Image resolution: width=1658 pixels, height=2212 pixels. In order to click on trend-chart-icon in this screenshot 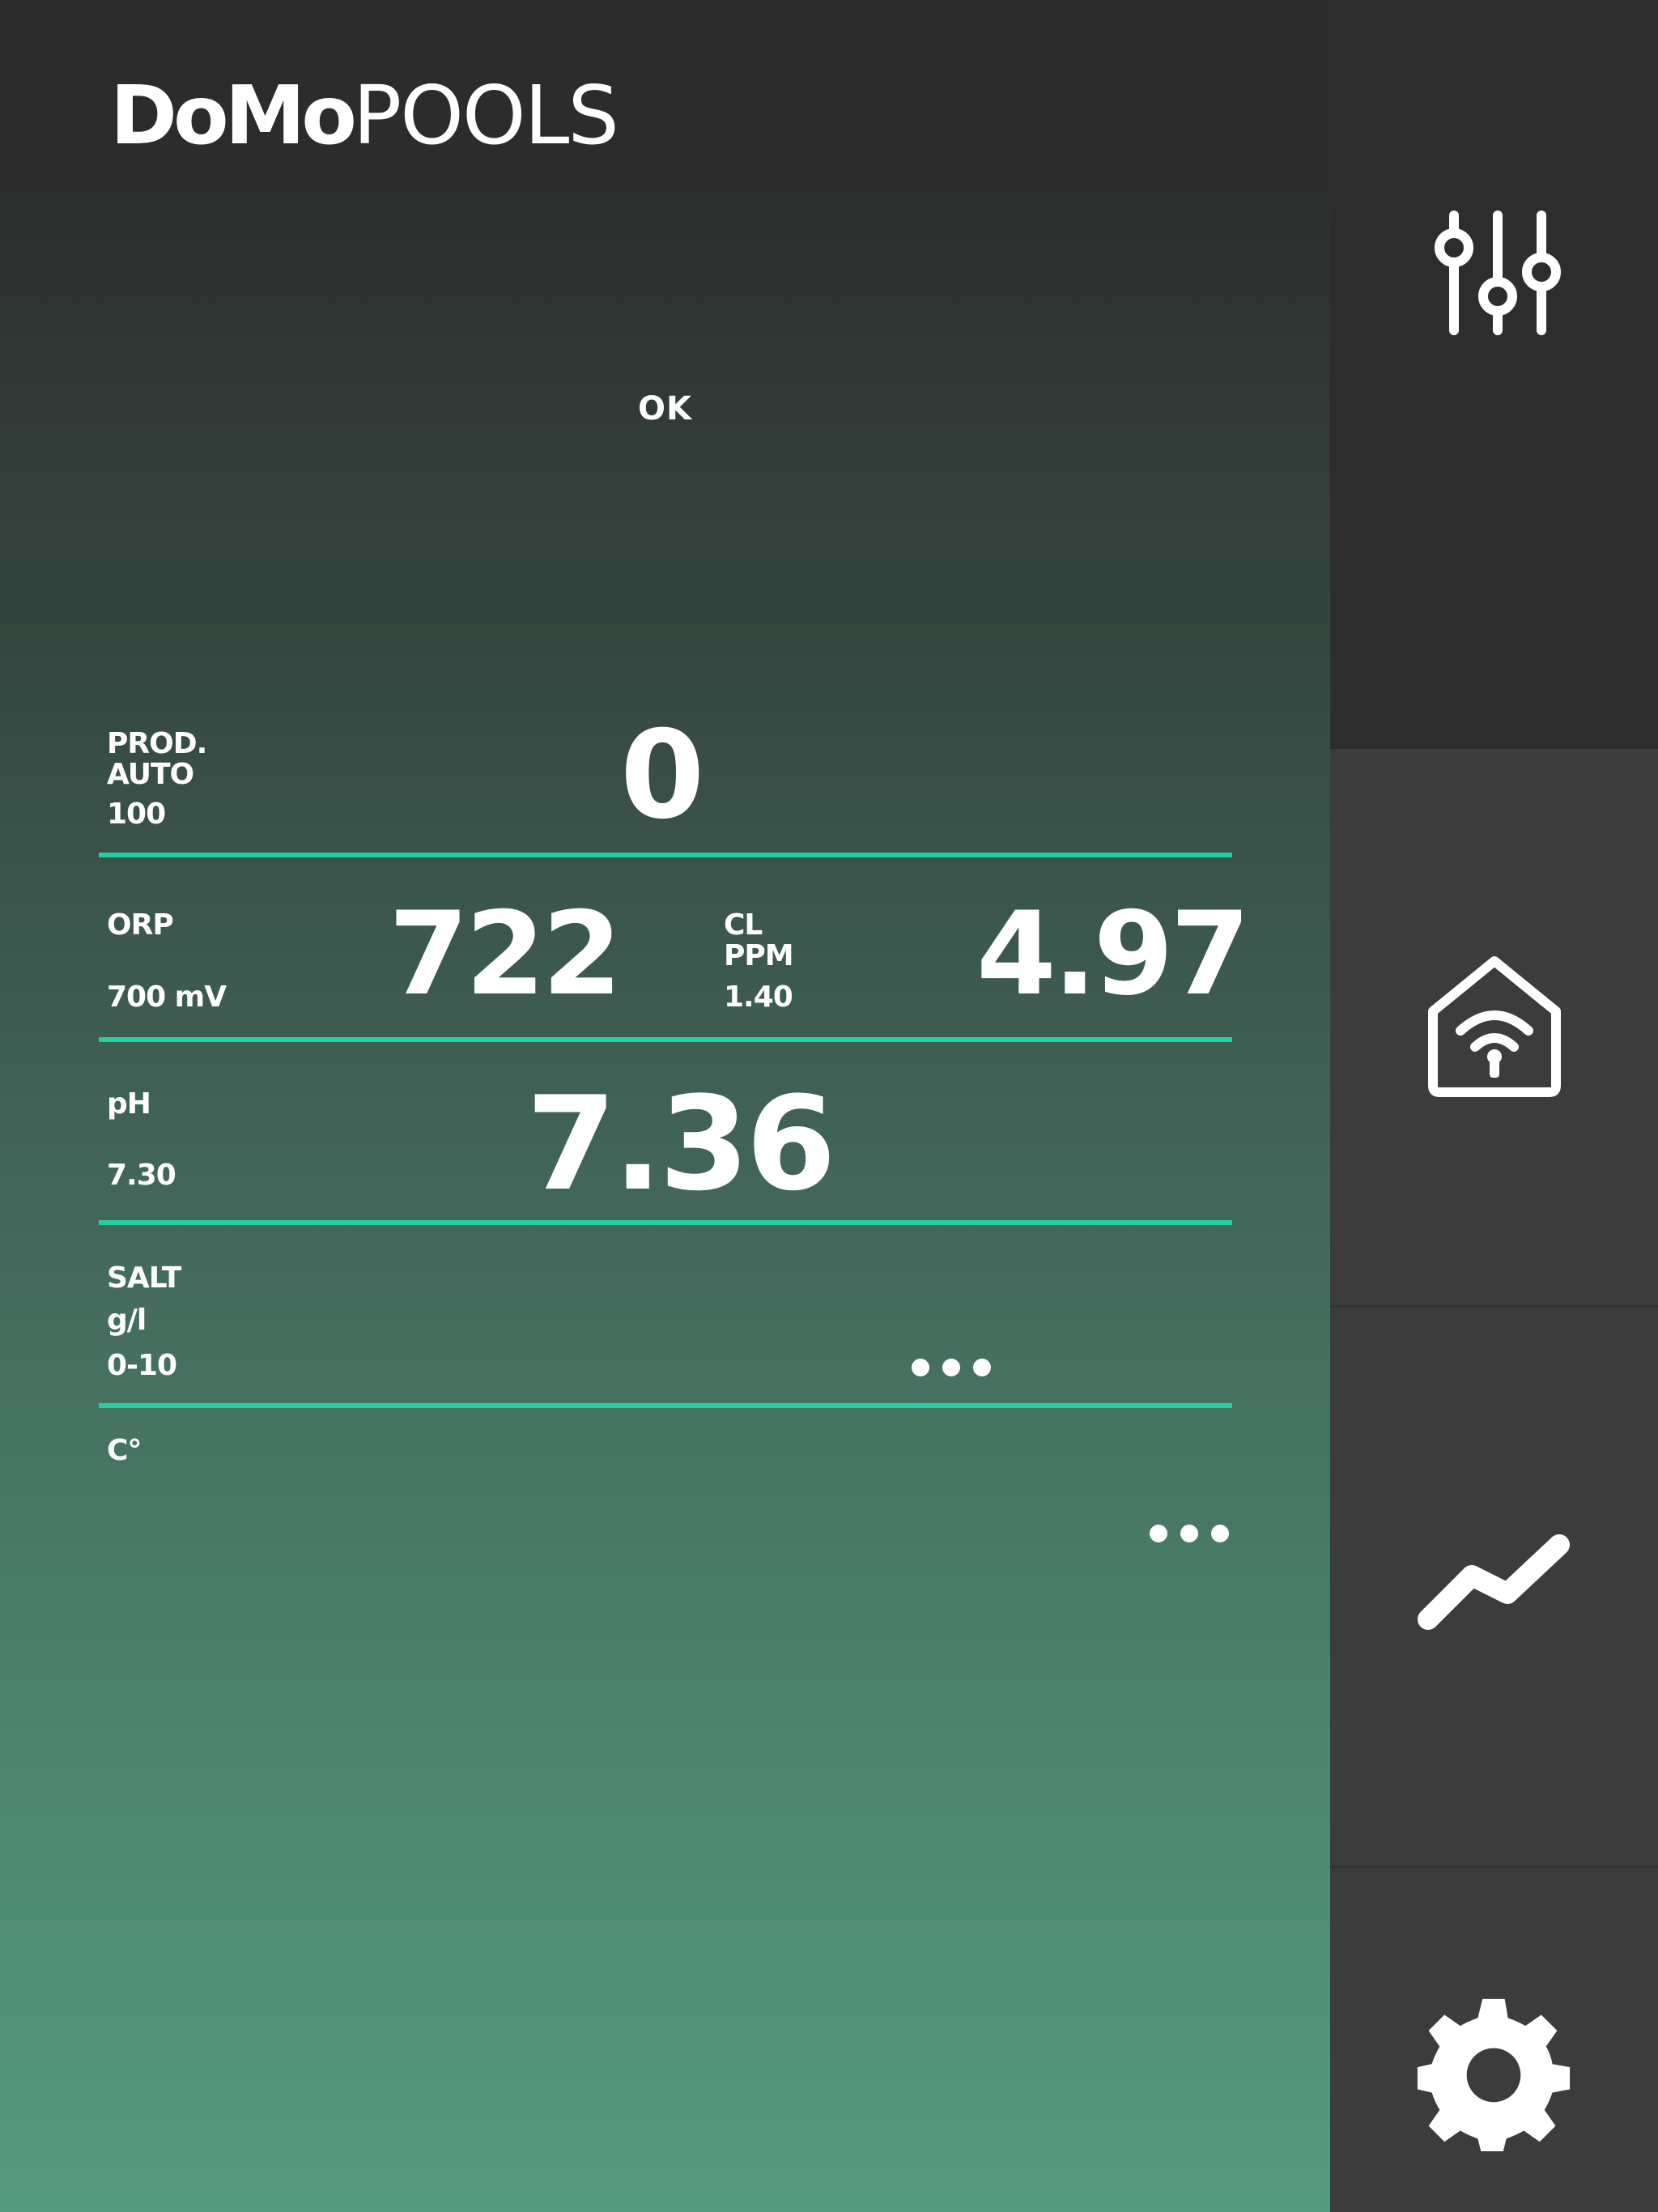, I will do `click(1494, 1587)`.